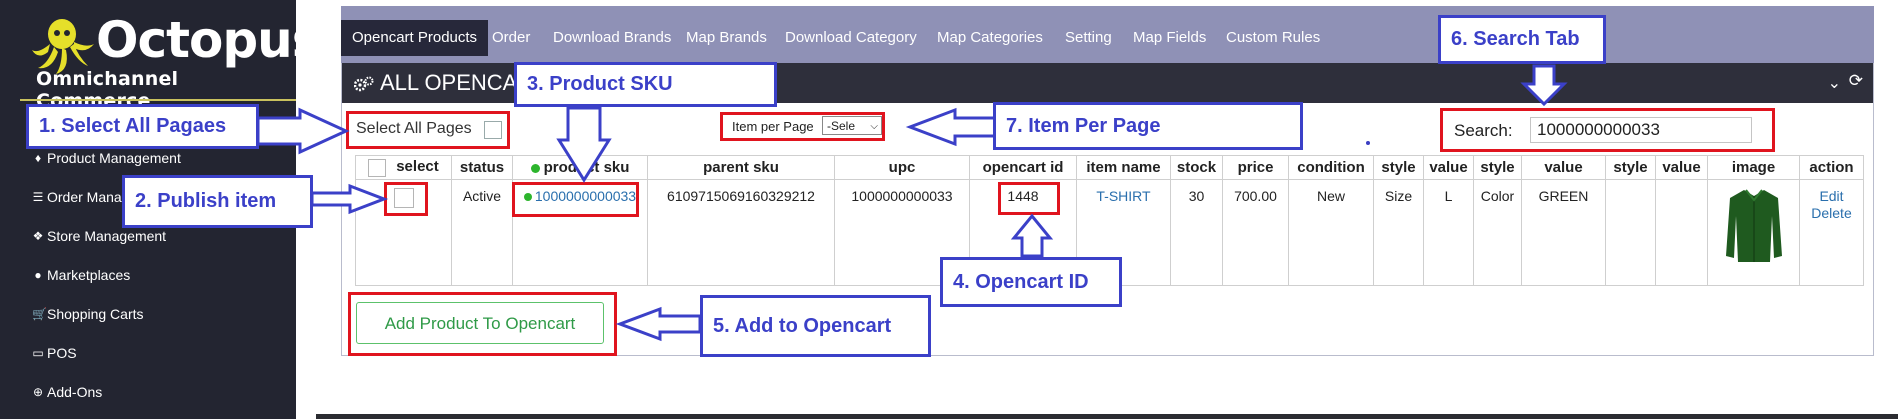 The width and height of the screenshot is (1898, 419). What do you see at coordinates (303, 131) in the screenshot?
I see `arrow-1-icon` at bounding box center [303, 131].